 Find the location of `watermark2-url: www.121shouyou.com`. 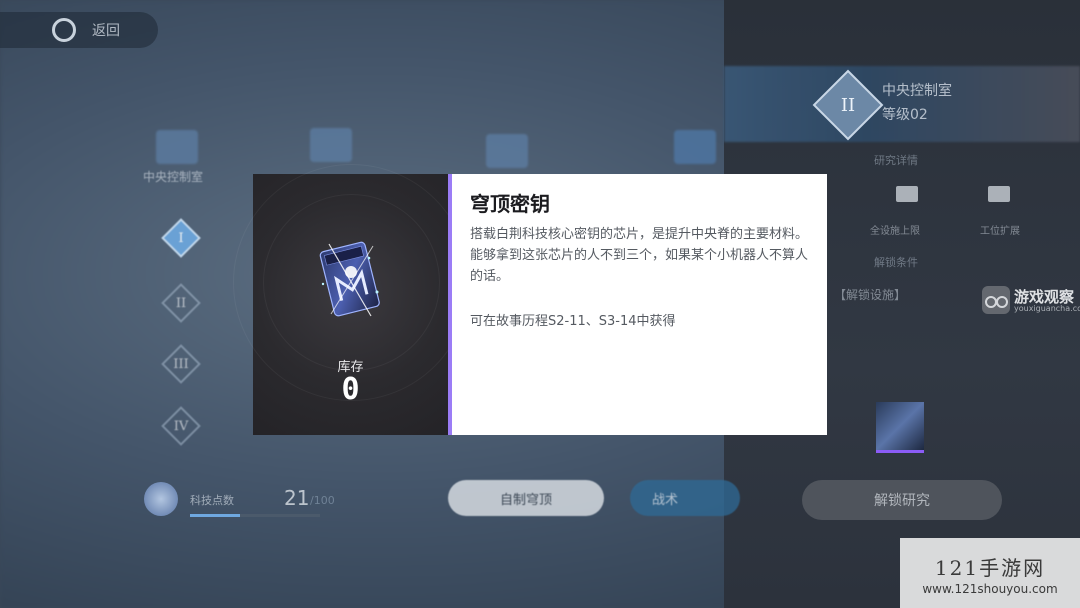

watermark2-url: www.121shouyou.com is located at coordinates (990, 589).